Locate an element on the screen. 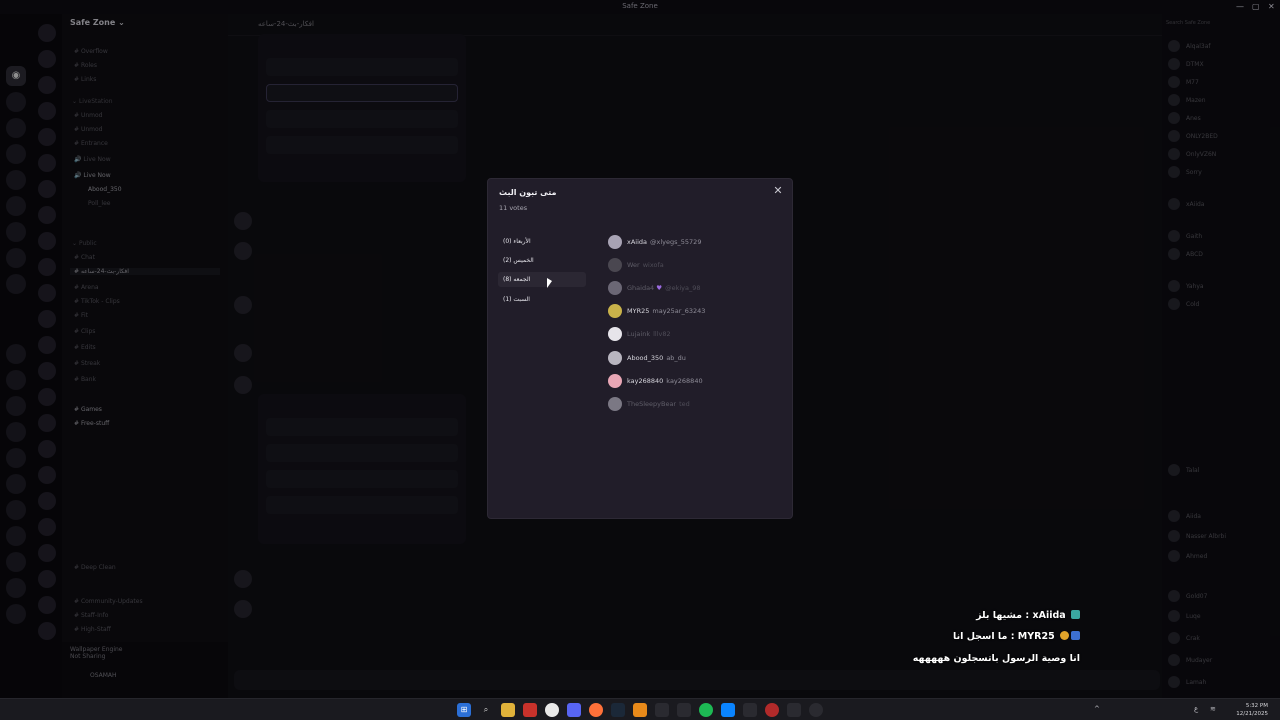  overlay-chat-text: ما اسجل انا : MYR25 is located at coordinates (1004, 636).